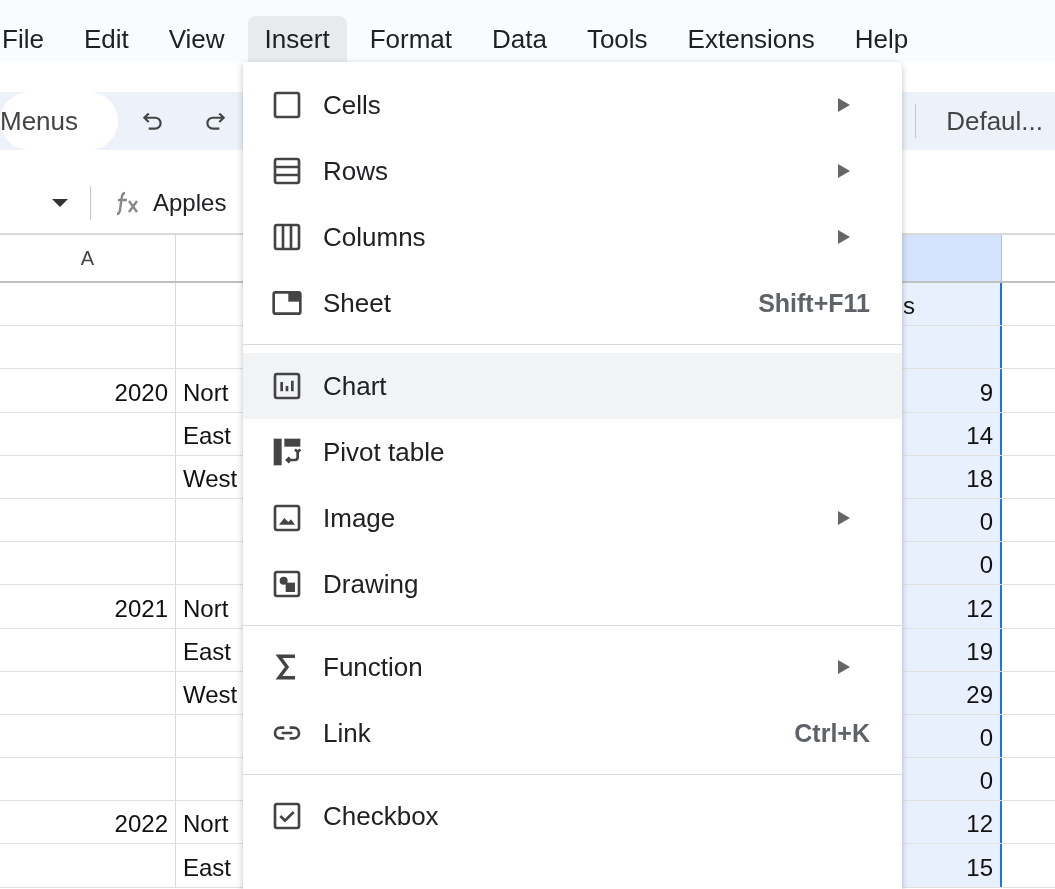 The image size is (1055, 889). I want to click on menu-item: Format, so click(410, 39).